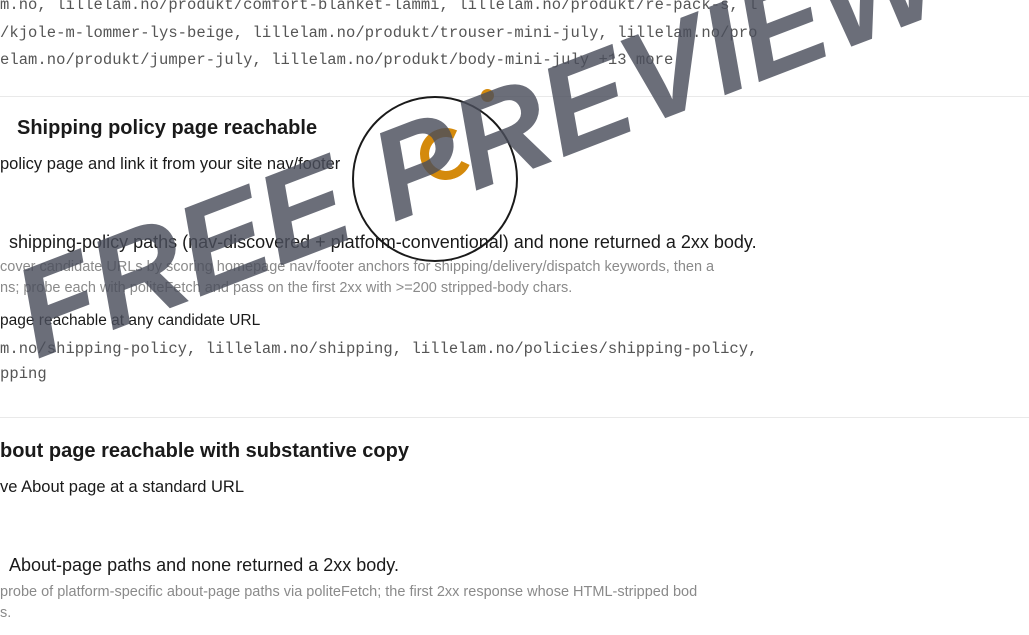 Image resolution: width=1029 pixels, height=635 pixels. I want to click on check-title-shipping: Shipping policy page reachable, so click(167, 128).